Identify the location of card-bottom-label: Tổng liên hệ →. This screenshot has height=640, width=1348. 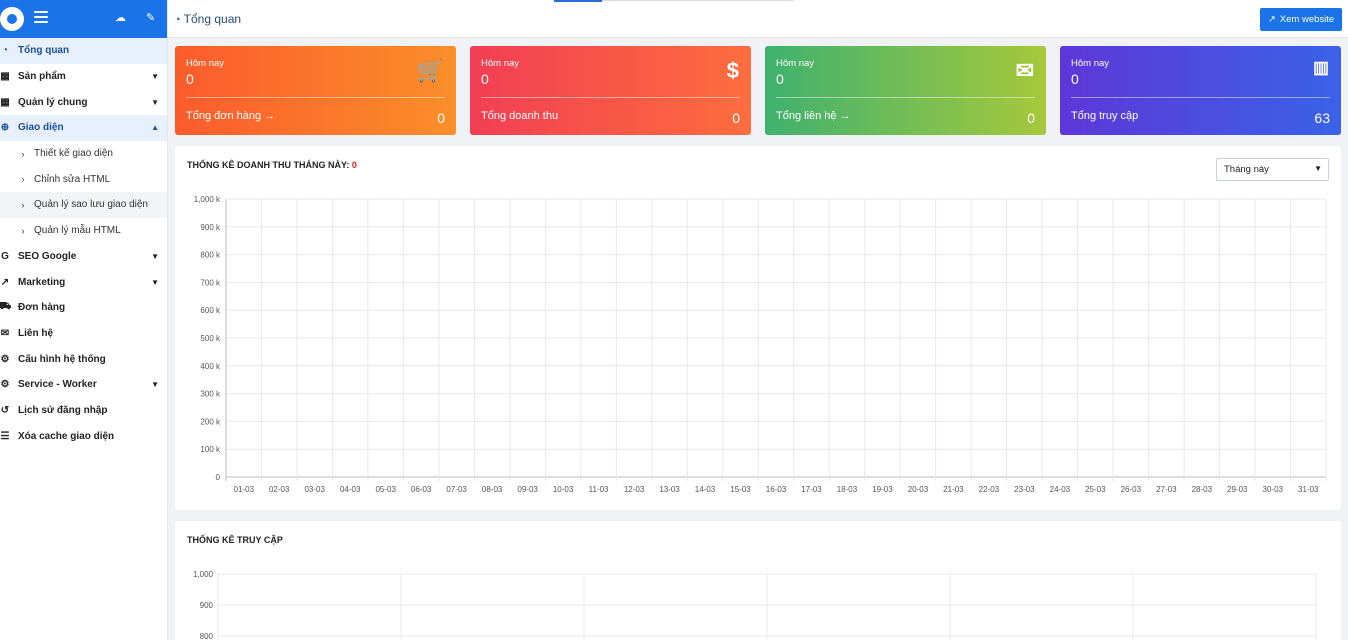
(813, 118).